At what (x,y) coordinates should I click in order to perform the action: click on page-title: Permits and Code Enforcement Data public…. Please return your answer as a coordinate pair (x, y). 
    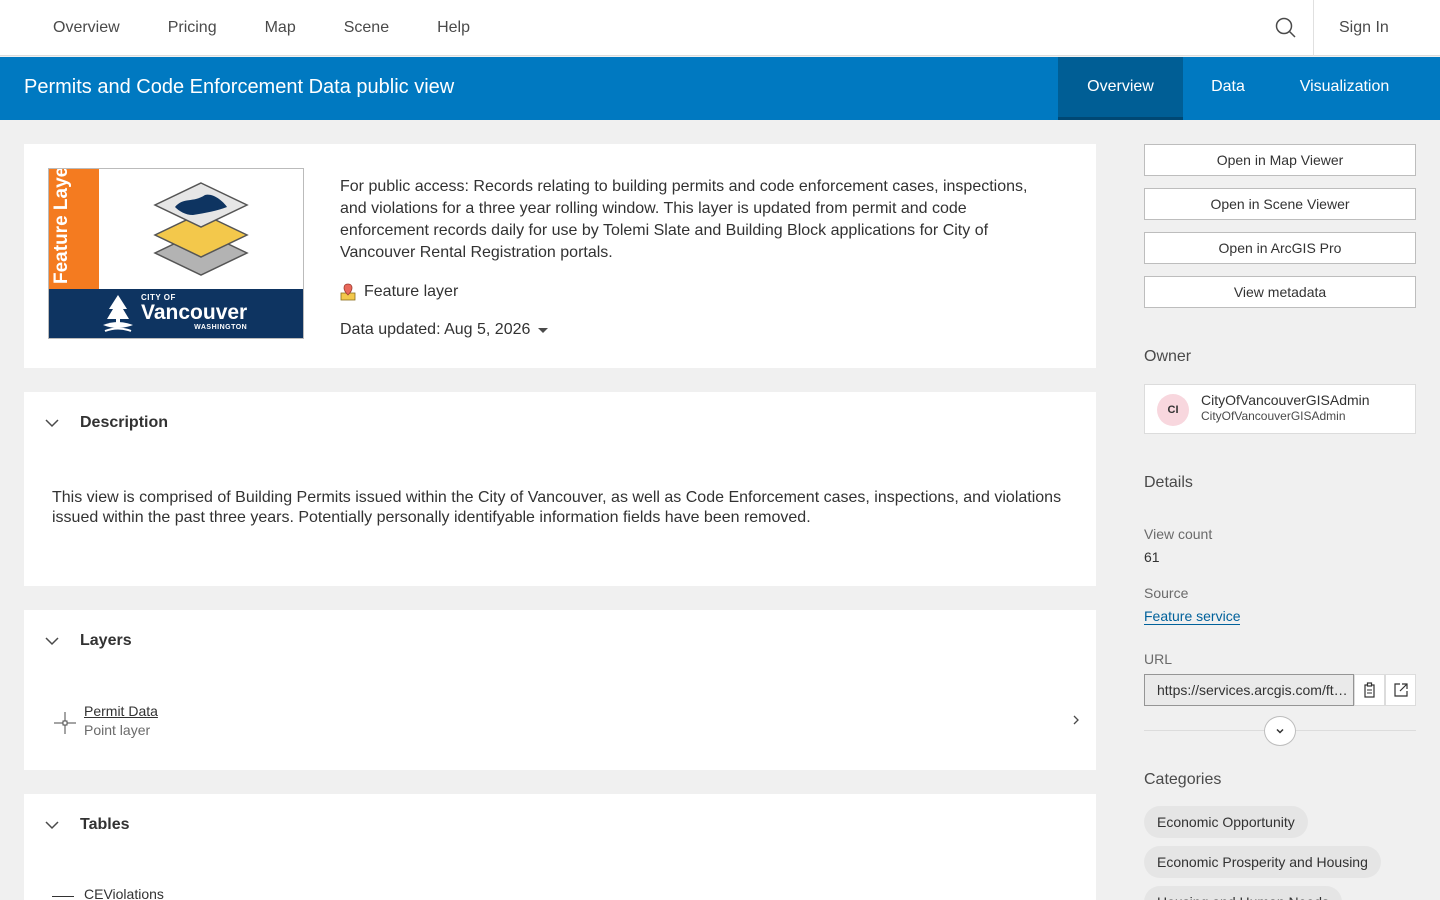
    Looking at the image, I should click on (239, 87).